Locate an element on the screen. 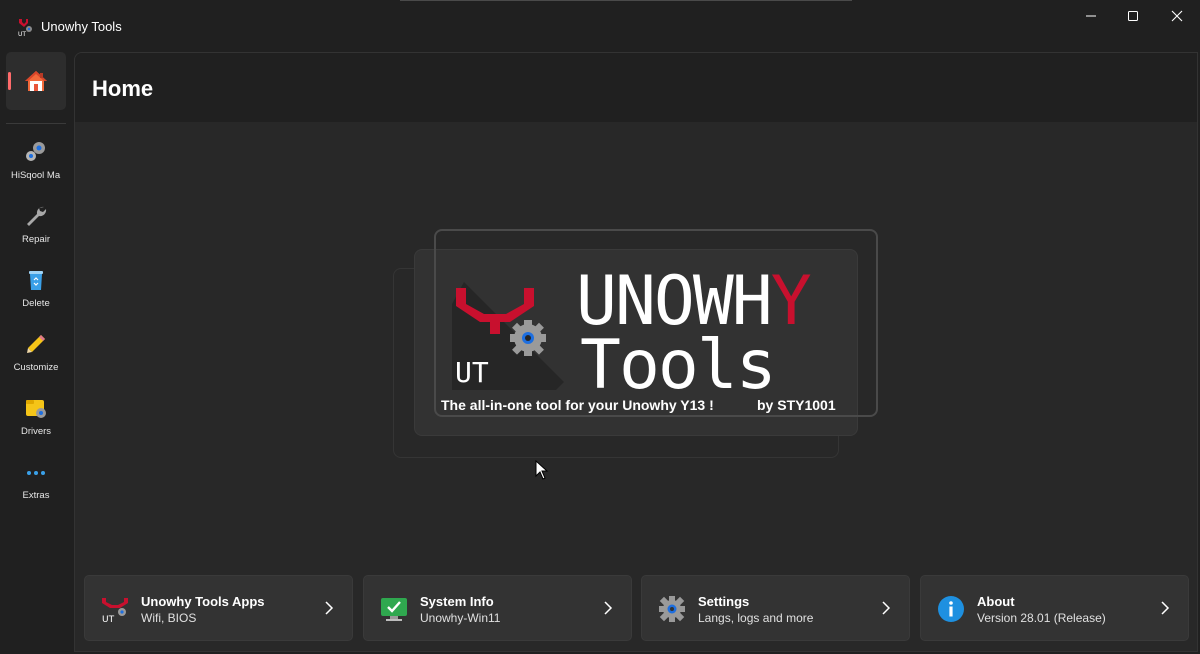 The width and height of the screenshot is (1200, 654). nav-item-customize: Customize is located at coordinates (36, 362).